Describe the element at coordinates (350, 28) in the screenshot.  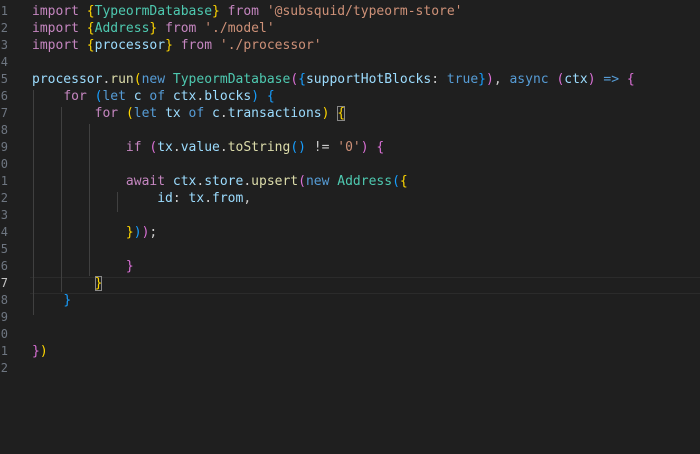
I see `code-line: 2 import {Address} from './model'` at that location.